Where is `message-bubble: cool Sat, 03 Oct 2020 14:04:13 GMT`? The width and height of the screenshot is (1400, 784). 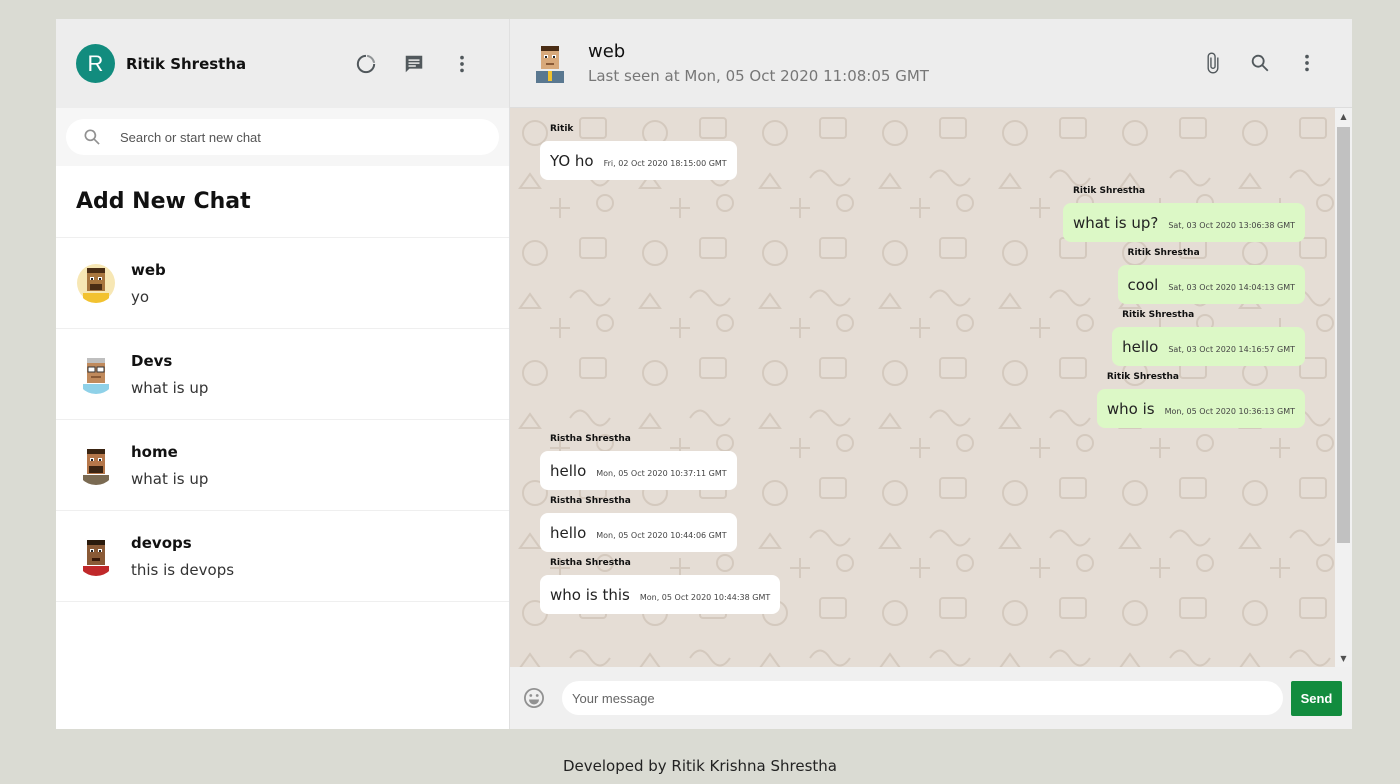 message-bubble: cool Sat, 03 Oct 2020 14:04:13 GMT is located at coordinates (1211, 284).